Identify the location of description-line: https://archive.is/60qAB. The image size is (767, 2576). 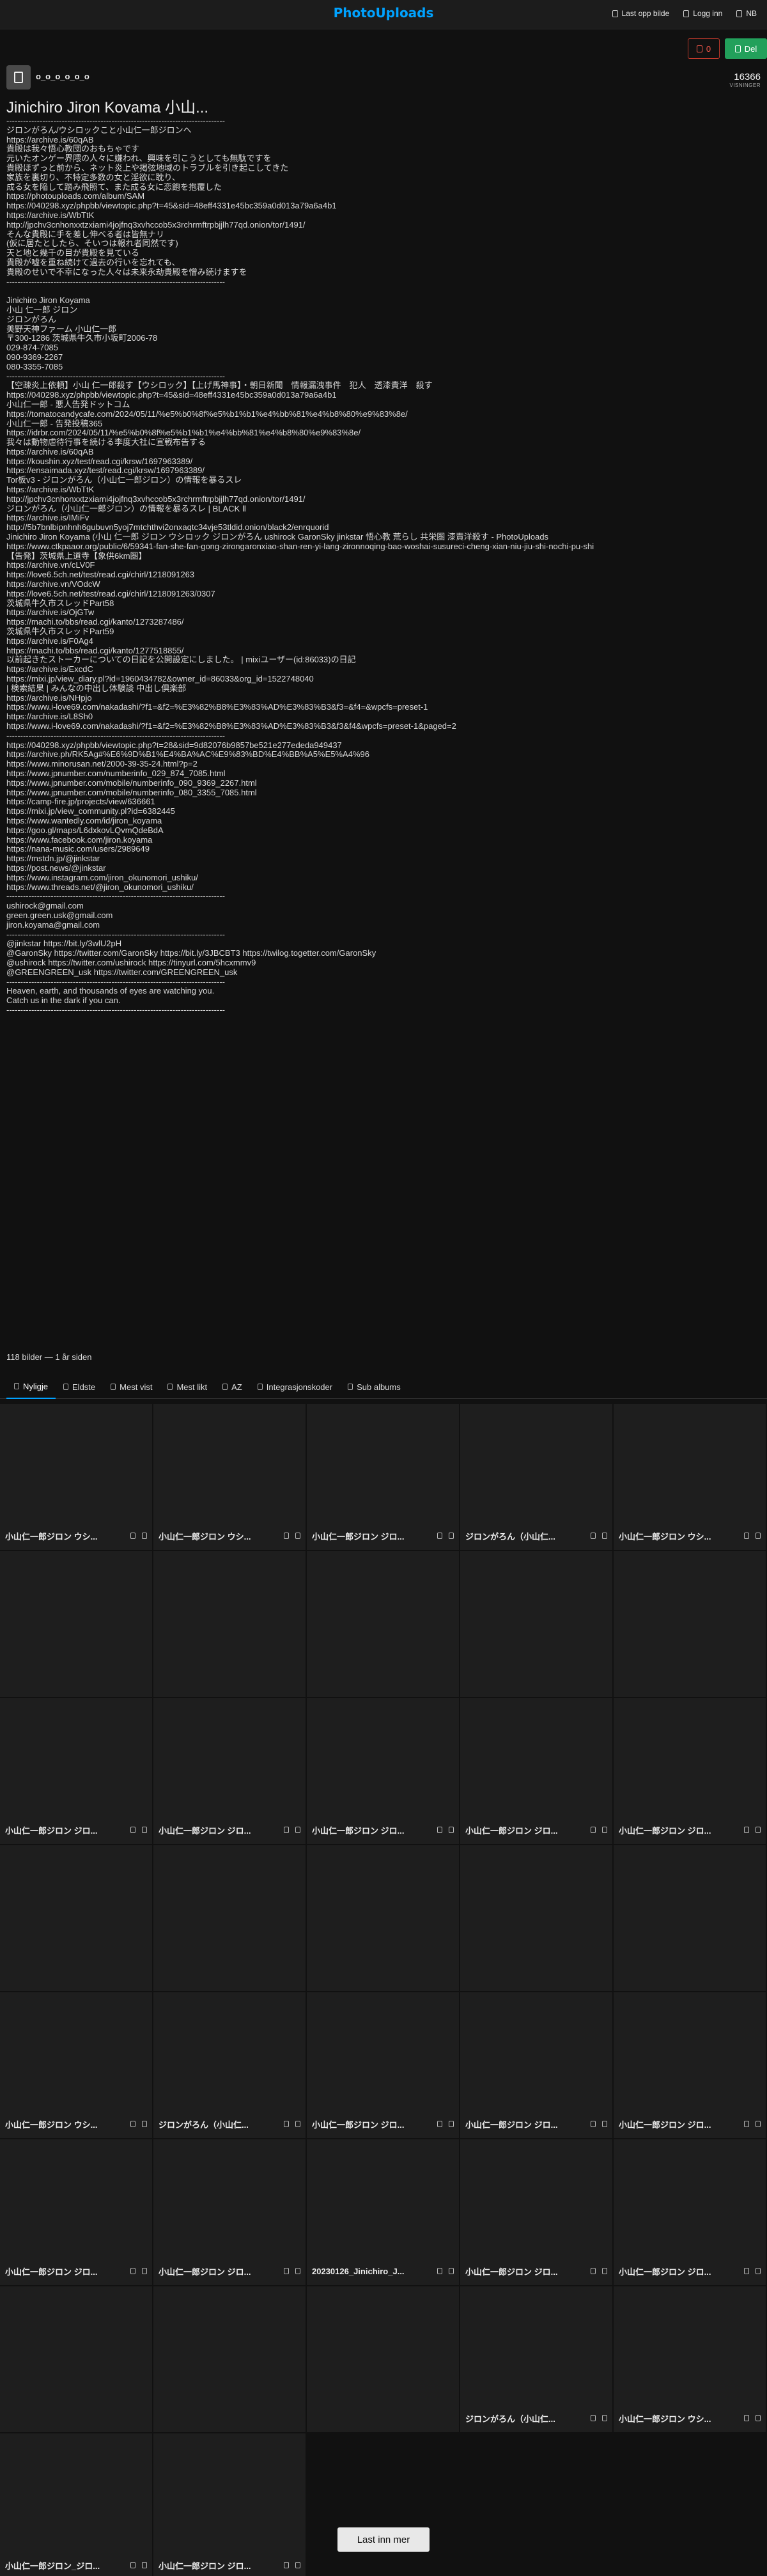
(383, 140).